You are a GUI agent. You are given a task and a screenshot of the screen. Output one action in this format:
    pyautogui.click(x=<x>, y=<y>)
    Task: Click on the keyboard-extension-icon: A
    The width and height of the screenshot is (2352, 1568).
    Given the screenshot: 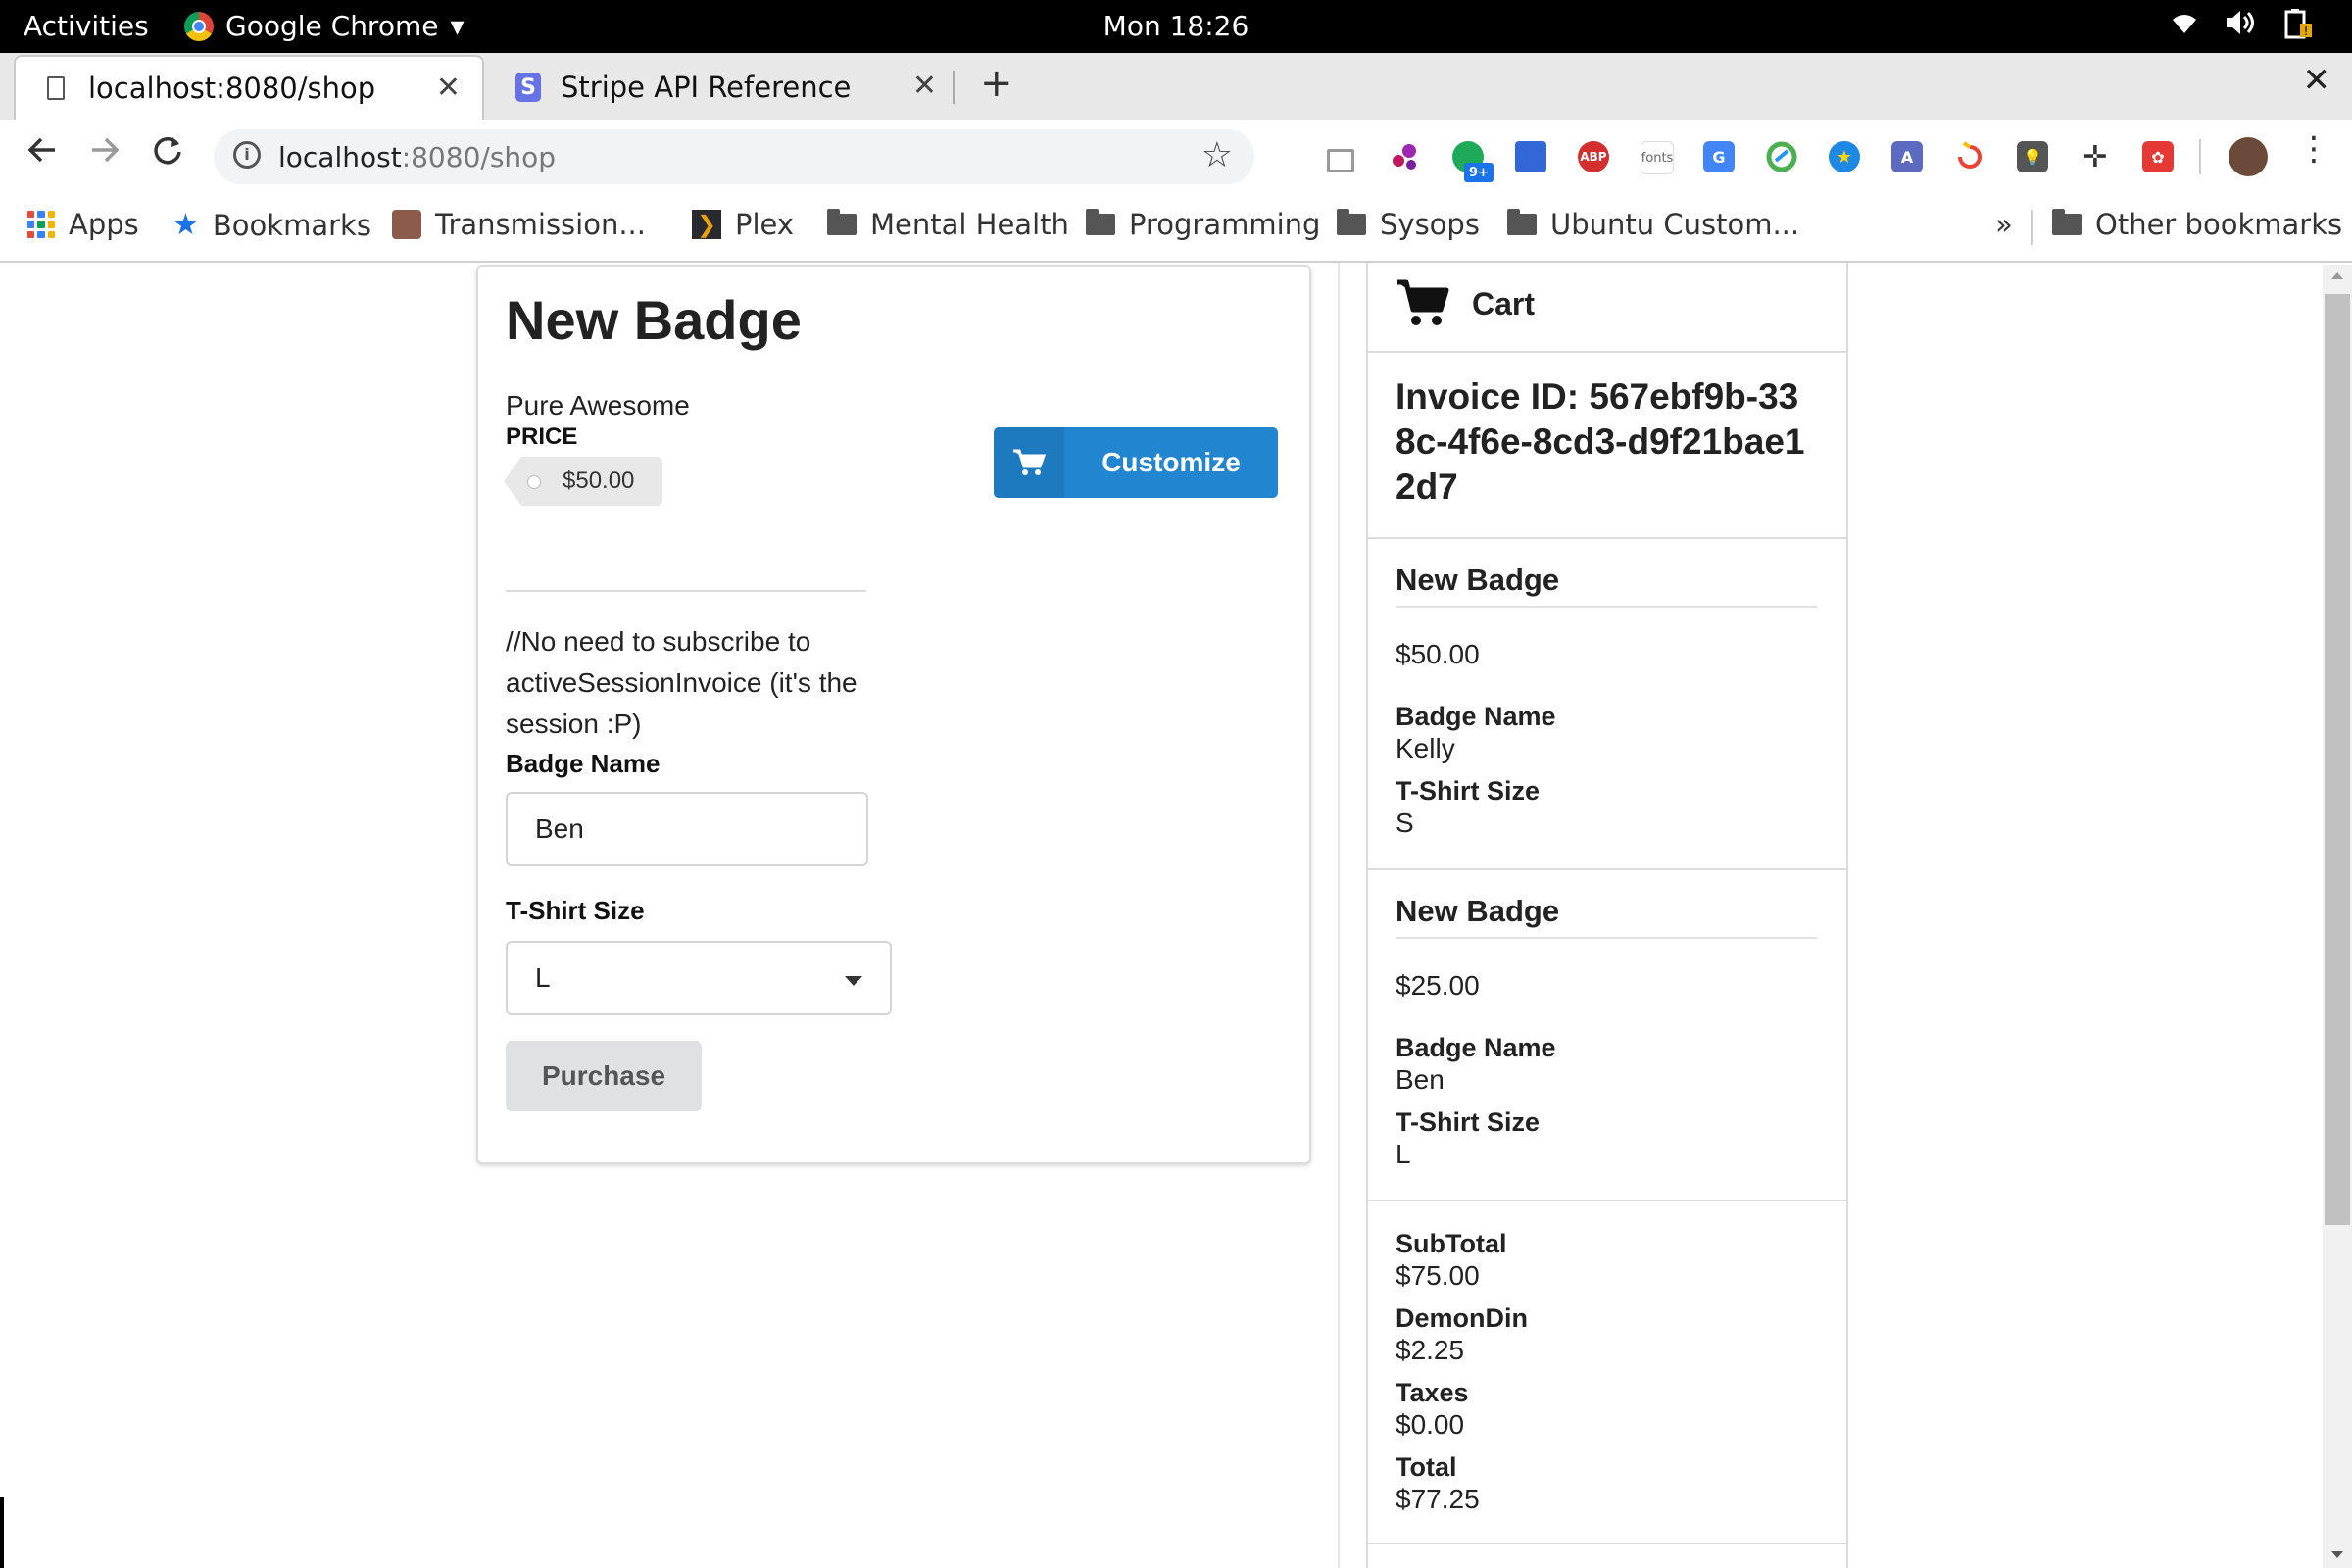 What is the action you would take?
    pyautogui.click(x=1907, y=156)
    